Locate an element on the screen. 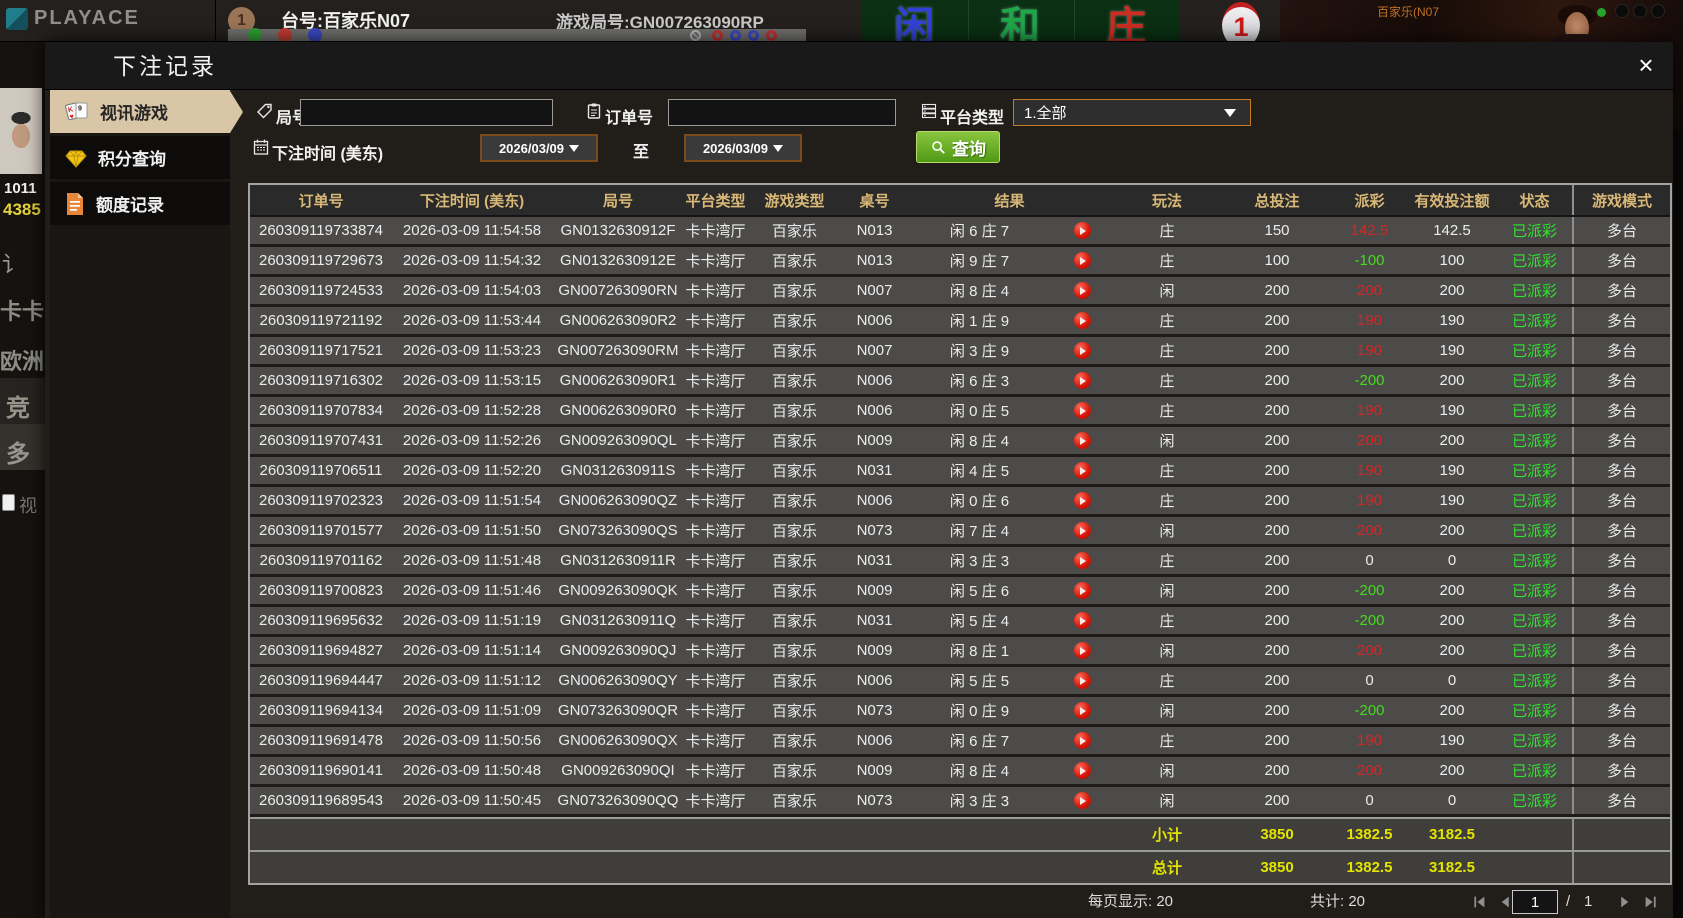  page-number-input is located at coordinates (1535, 902).